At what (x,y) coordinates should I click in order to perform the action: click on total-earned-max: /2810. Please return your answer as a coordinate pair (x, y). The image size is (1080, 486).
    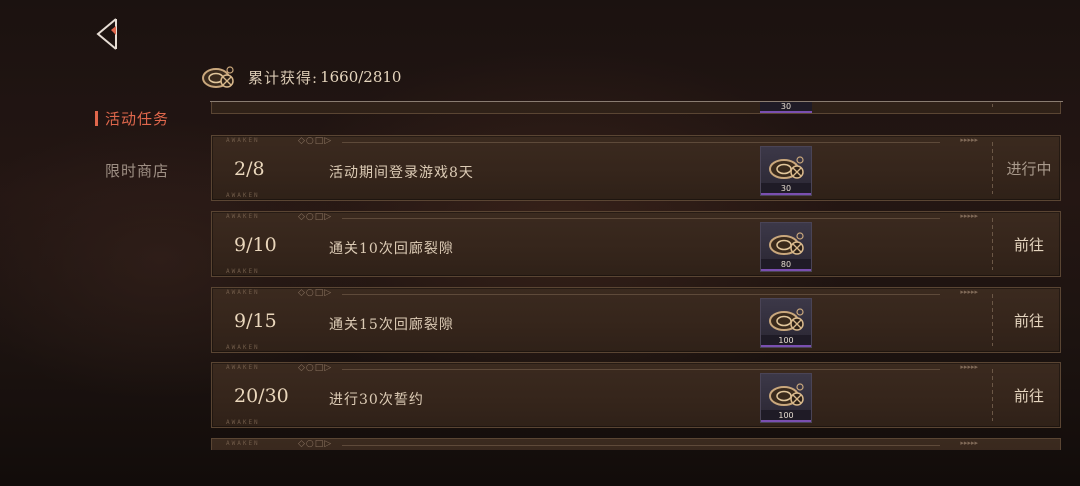
    Looking at the image, I should click on (380, 77).